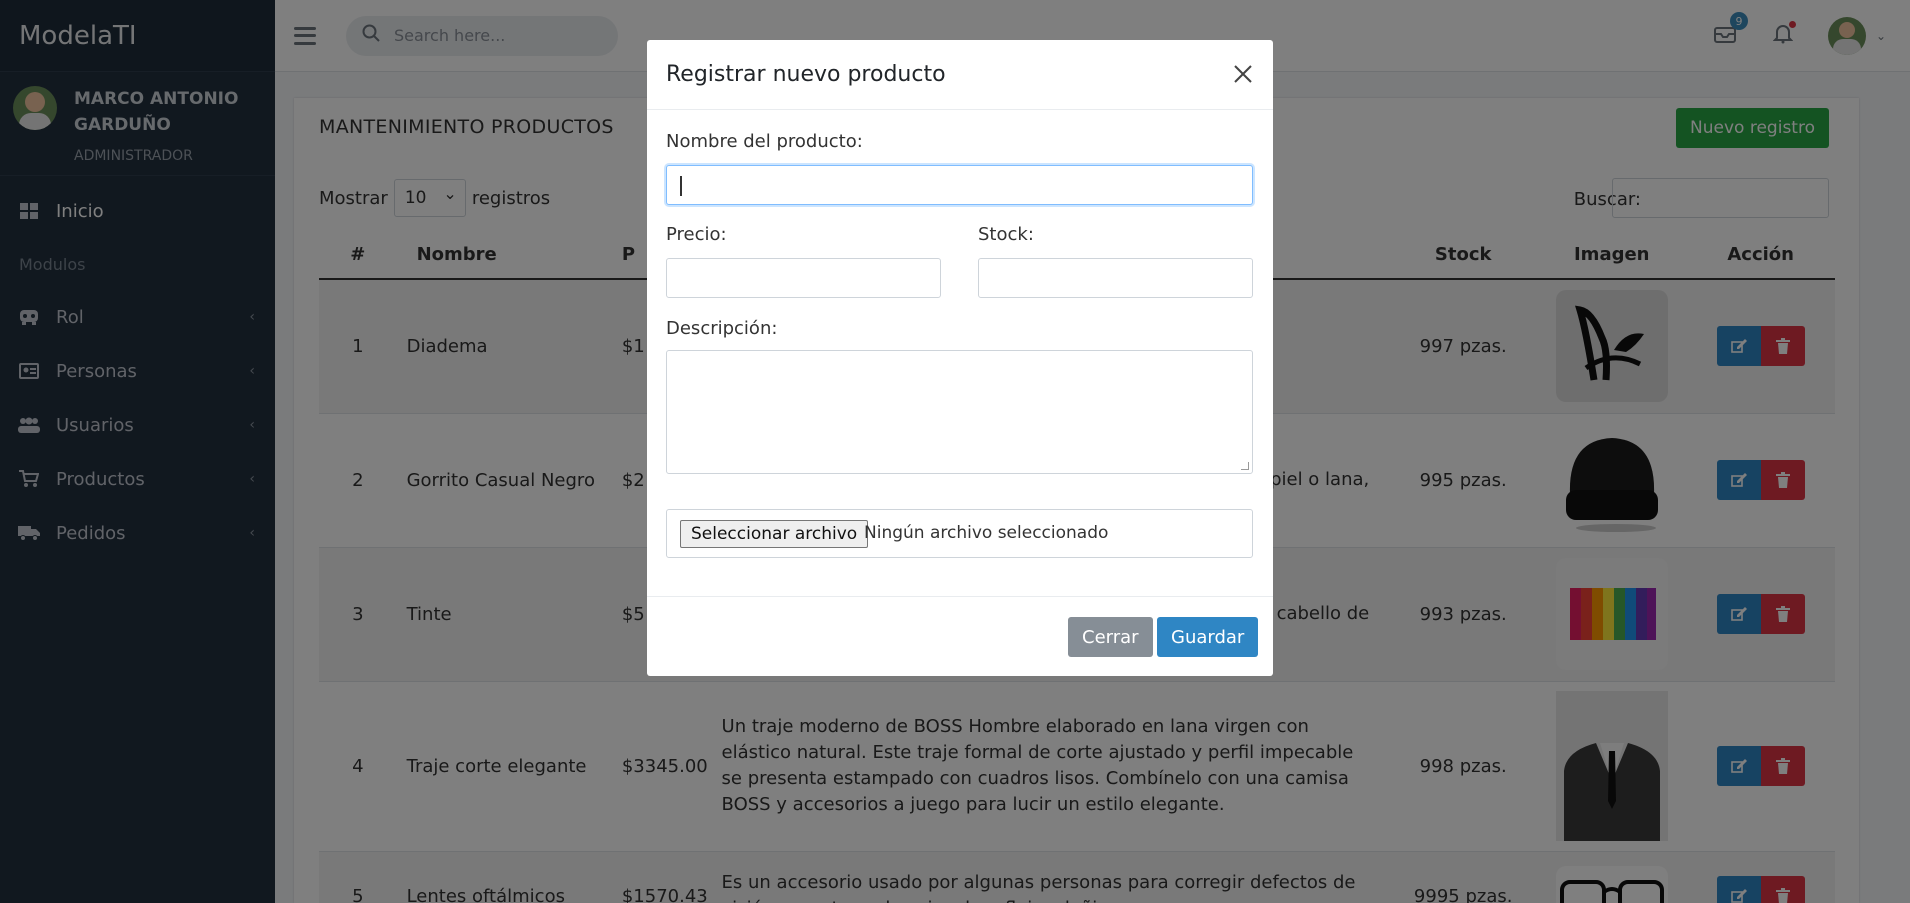 The width and height of the screenshot is (1910, 903). What do you see at coordinates (986, 533) in the screenshot?
I see `file-status-text: Ningún archivo seleccionado` at bounding box center [986, 533].